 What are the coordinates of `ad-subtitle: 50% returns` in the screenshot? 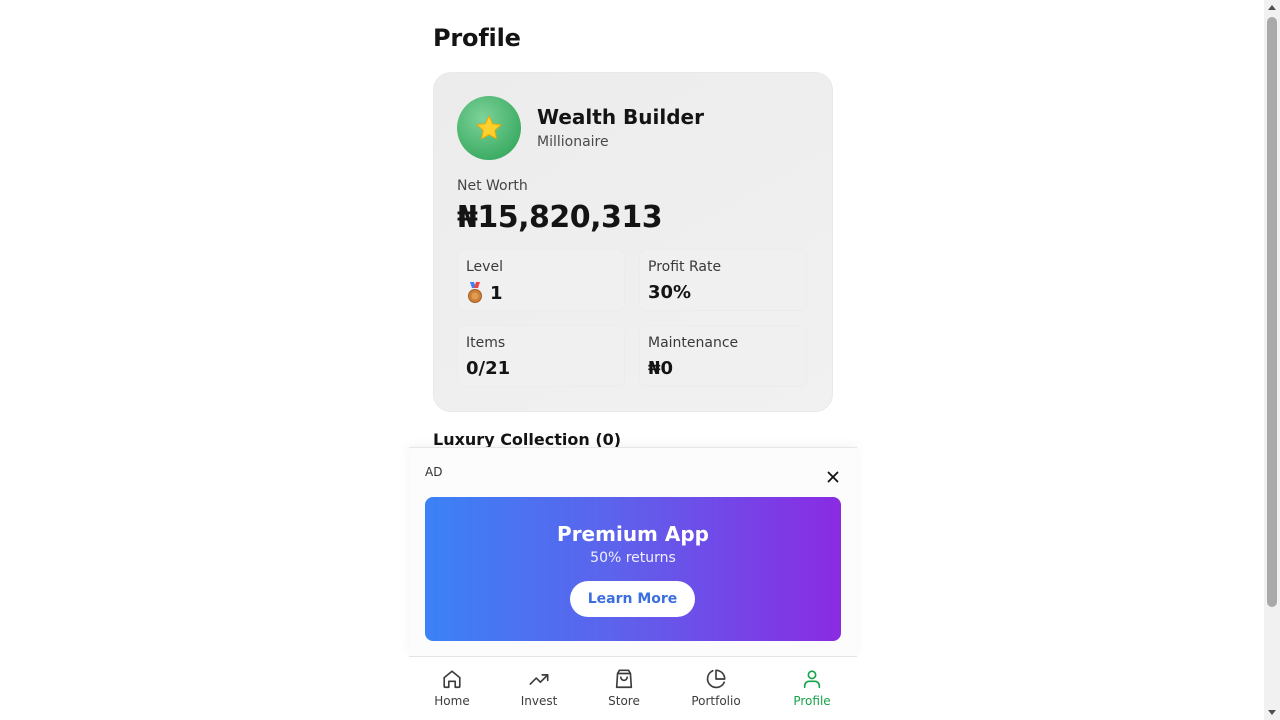 It's located at (633, 558).